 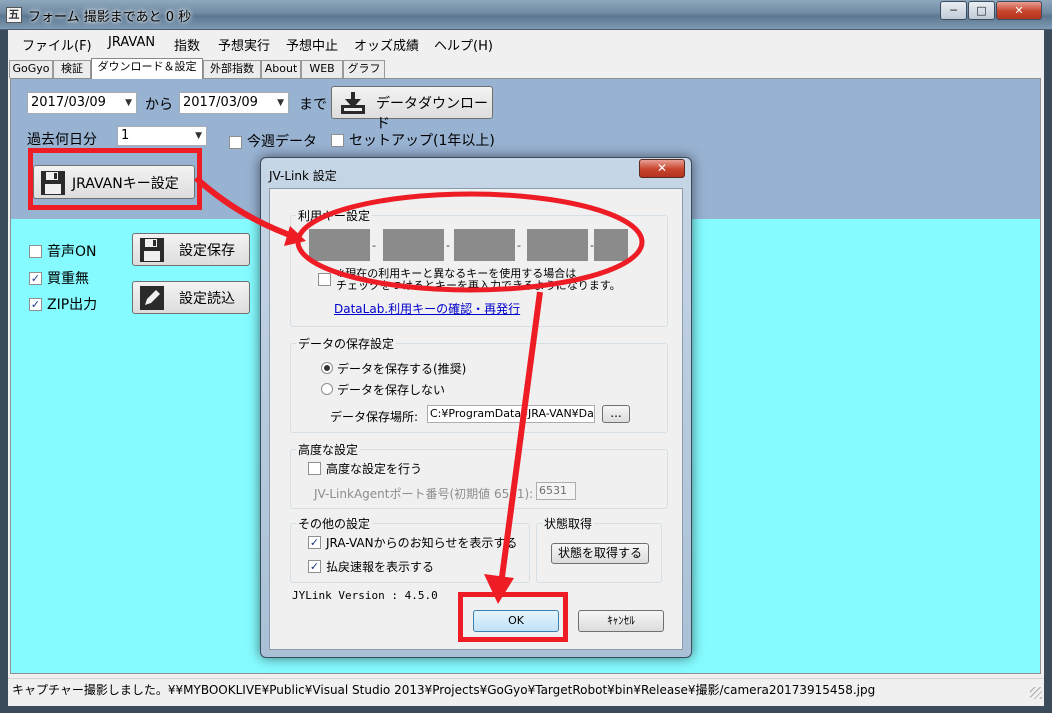 I want to click on dialog-close-button: ✕, so click(x=662, y=168).